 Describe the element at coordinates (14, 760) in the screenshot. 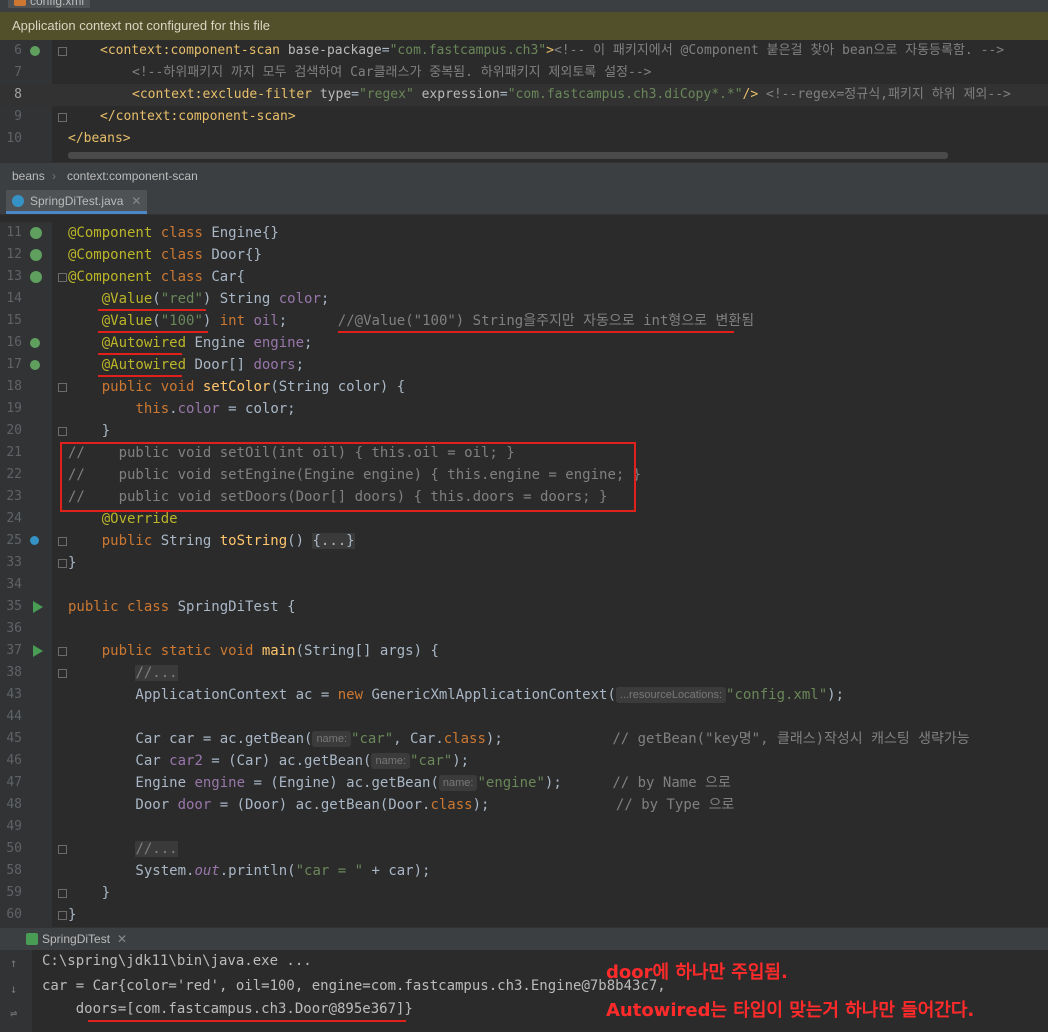

I see `line-number: 46` at that location.